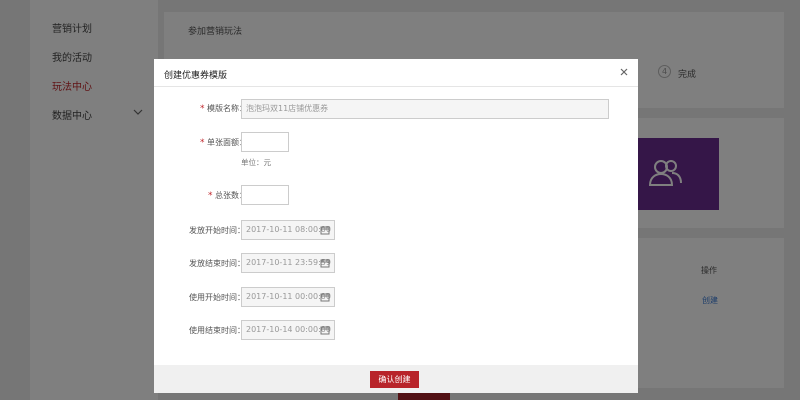 The height and width of the screenshot is (400, 800). What do you see at coordinates (217, 263) in the screenshot?
I see `issue-end-label: 发放结束时间：` at bounding box center [217, 263].